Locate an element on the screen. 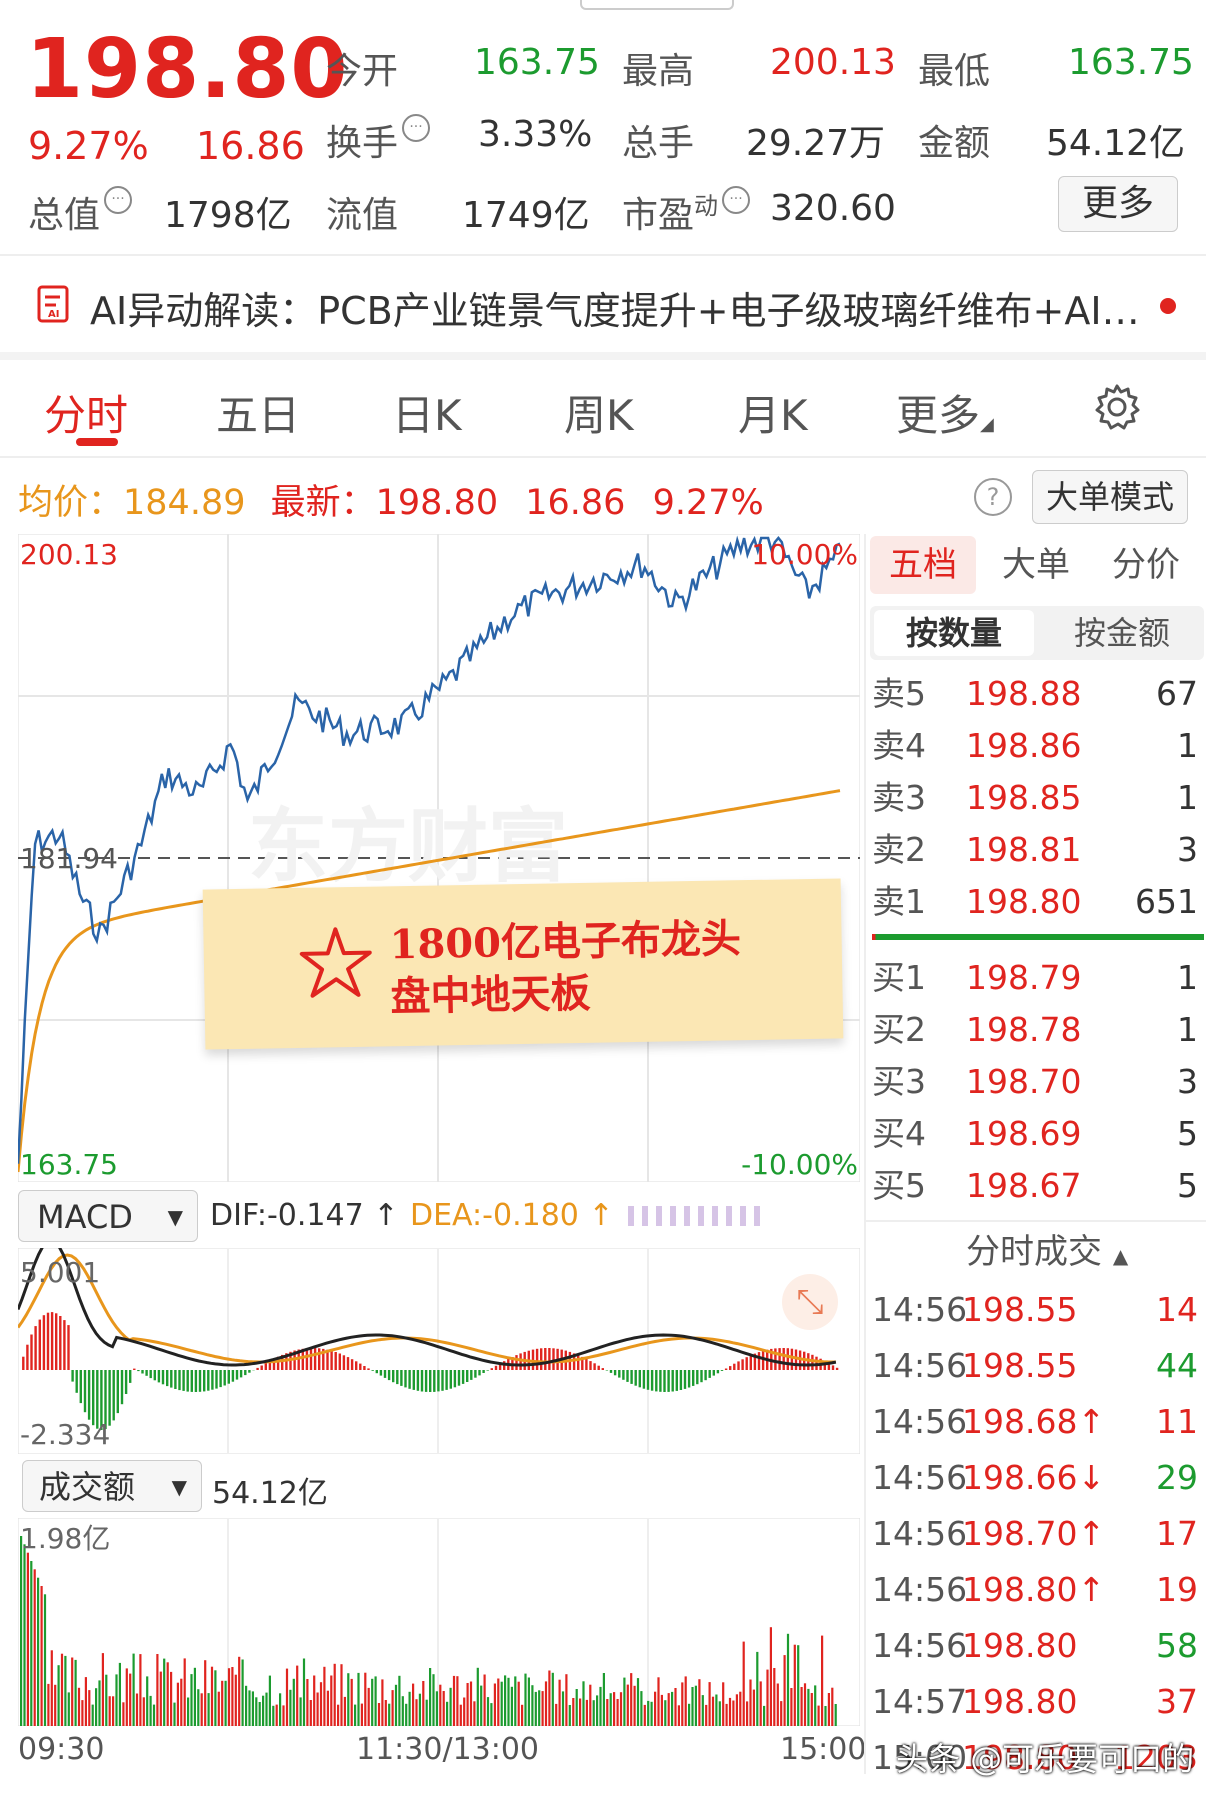 This screenshot has height=1801, width=1206. ask-level-row: 卖5 198.88 67 is located at coordinates (1036, 694).